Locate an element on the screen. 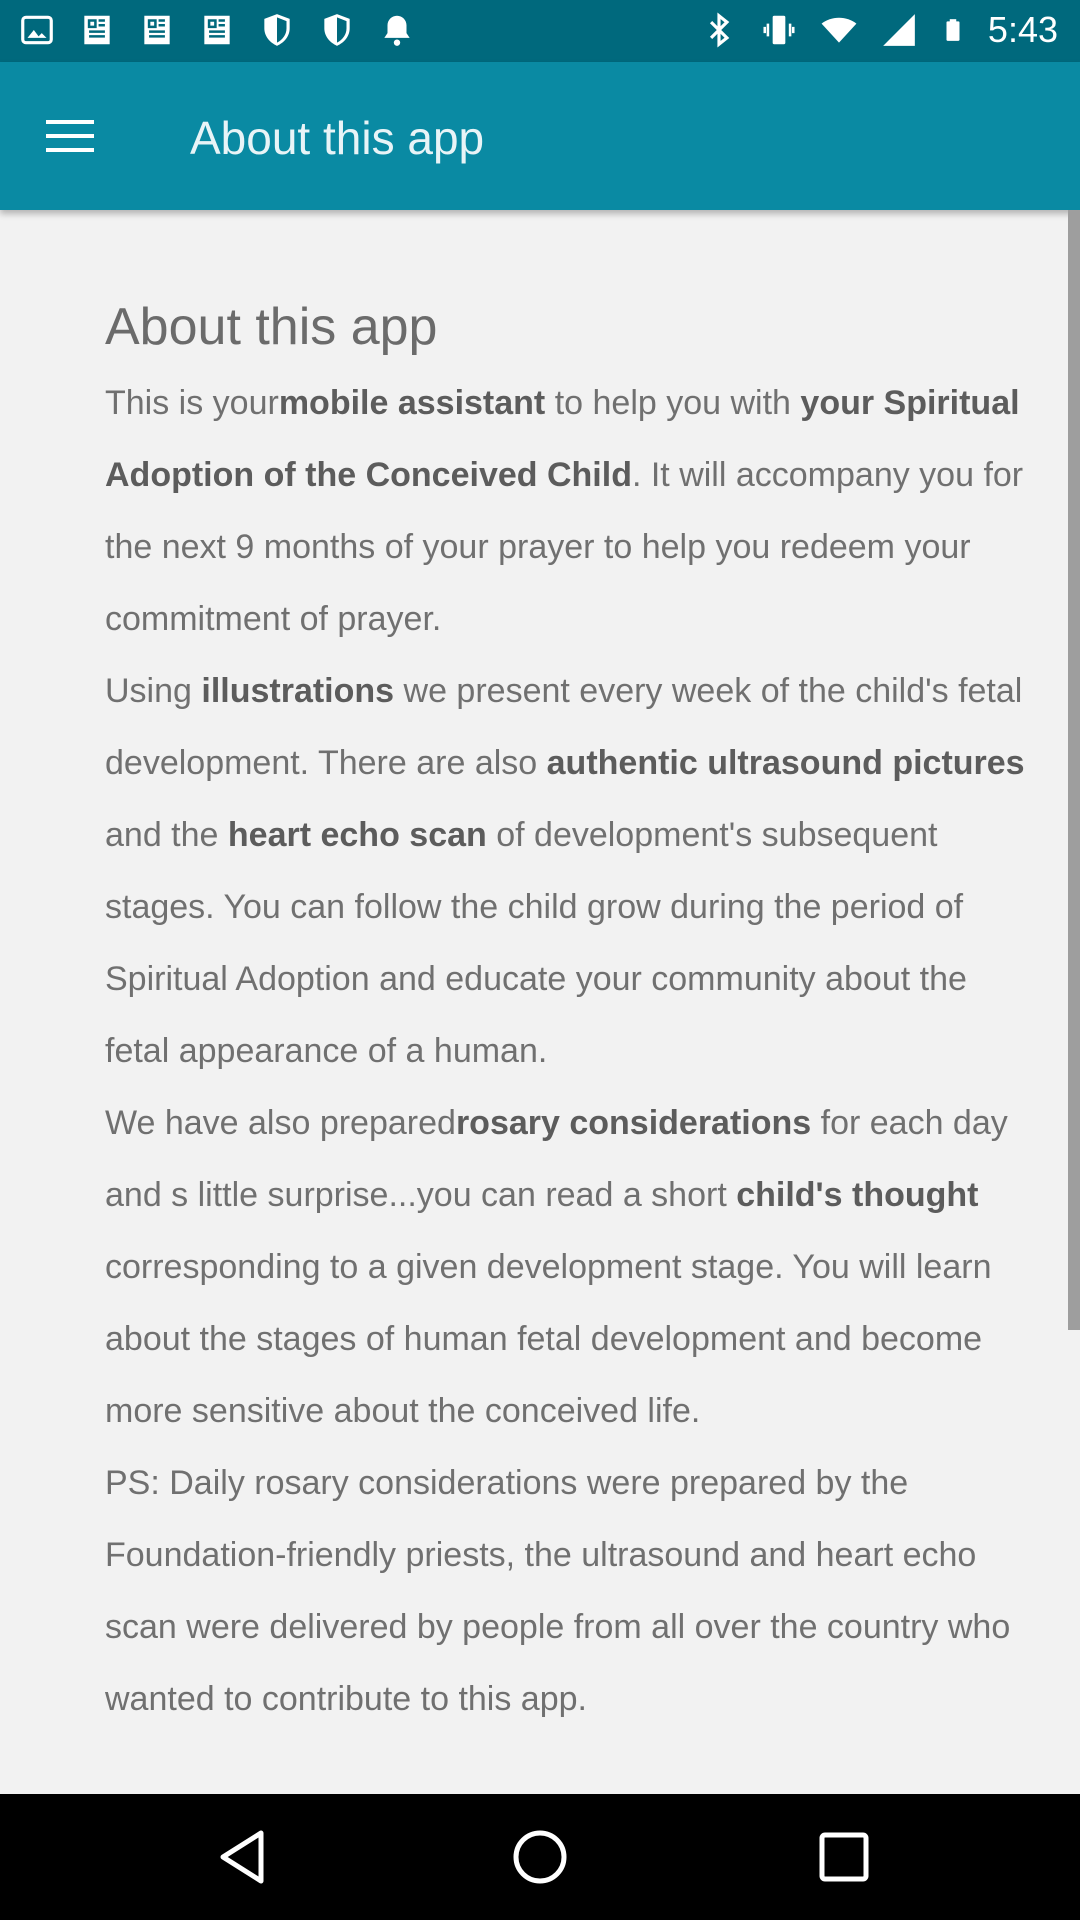 The height and width of the screenshot is (1920, 1080). hamburger-menu-icon is located at coordinates (70, 136).